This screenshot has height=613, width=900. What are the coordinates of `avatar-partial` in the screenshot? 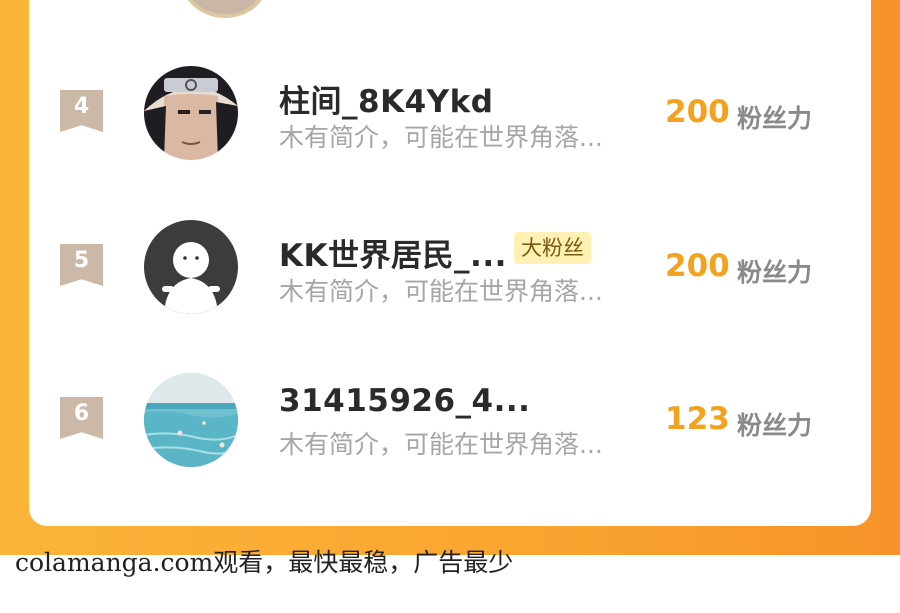 It's located at (225, 9).